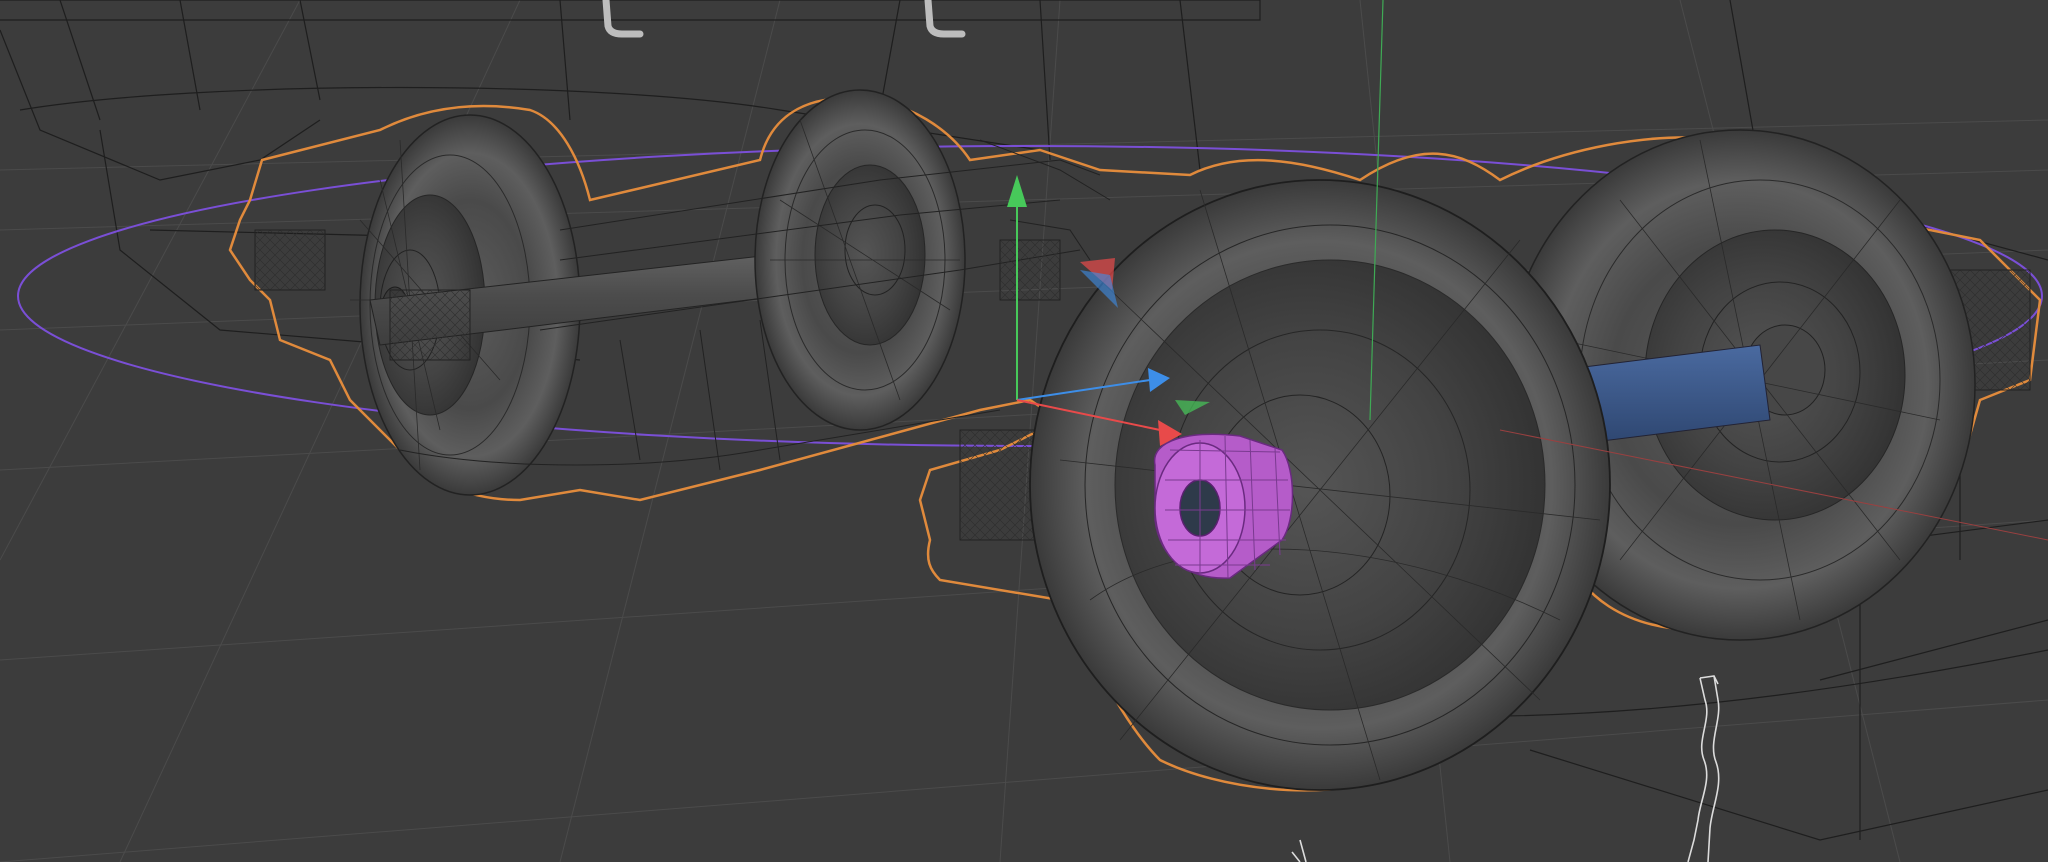 The height and width of the screenshot is (862, 2048). I want to click on car-handles, so click(784, 19).